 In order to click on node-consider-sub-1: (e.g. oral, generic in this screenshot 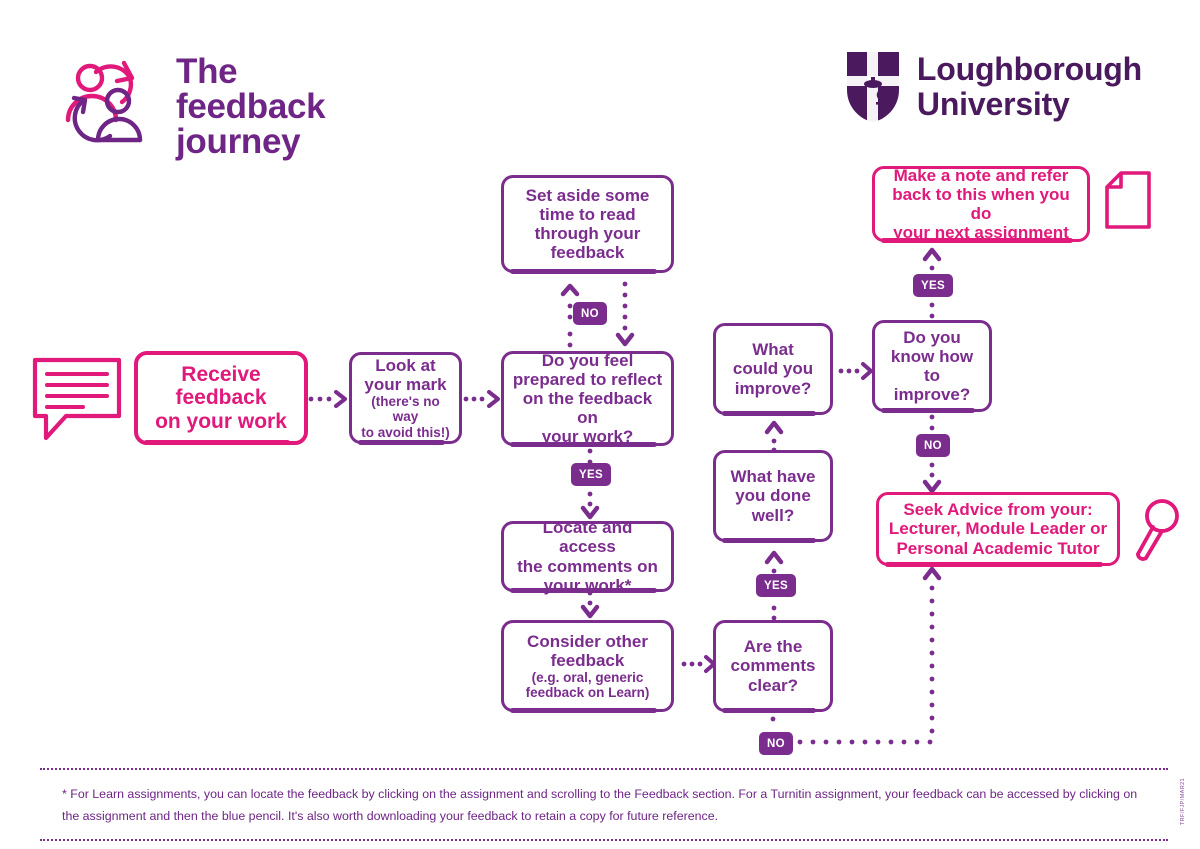, I will do `click(587, 677)`.